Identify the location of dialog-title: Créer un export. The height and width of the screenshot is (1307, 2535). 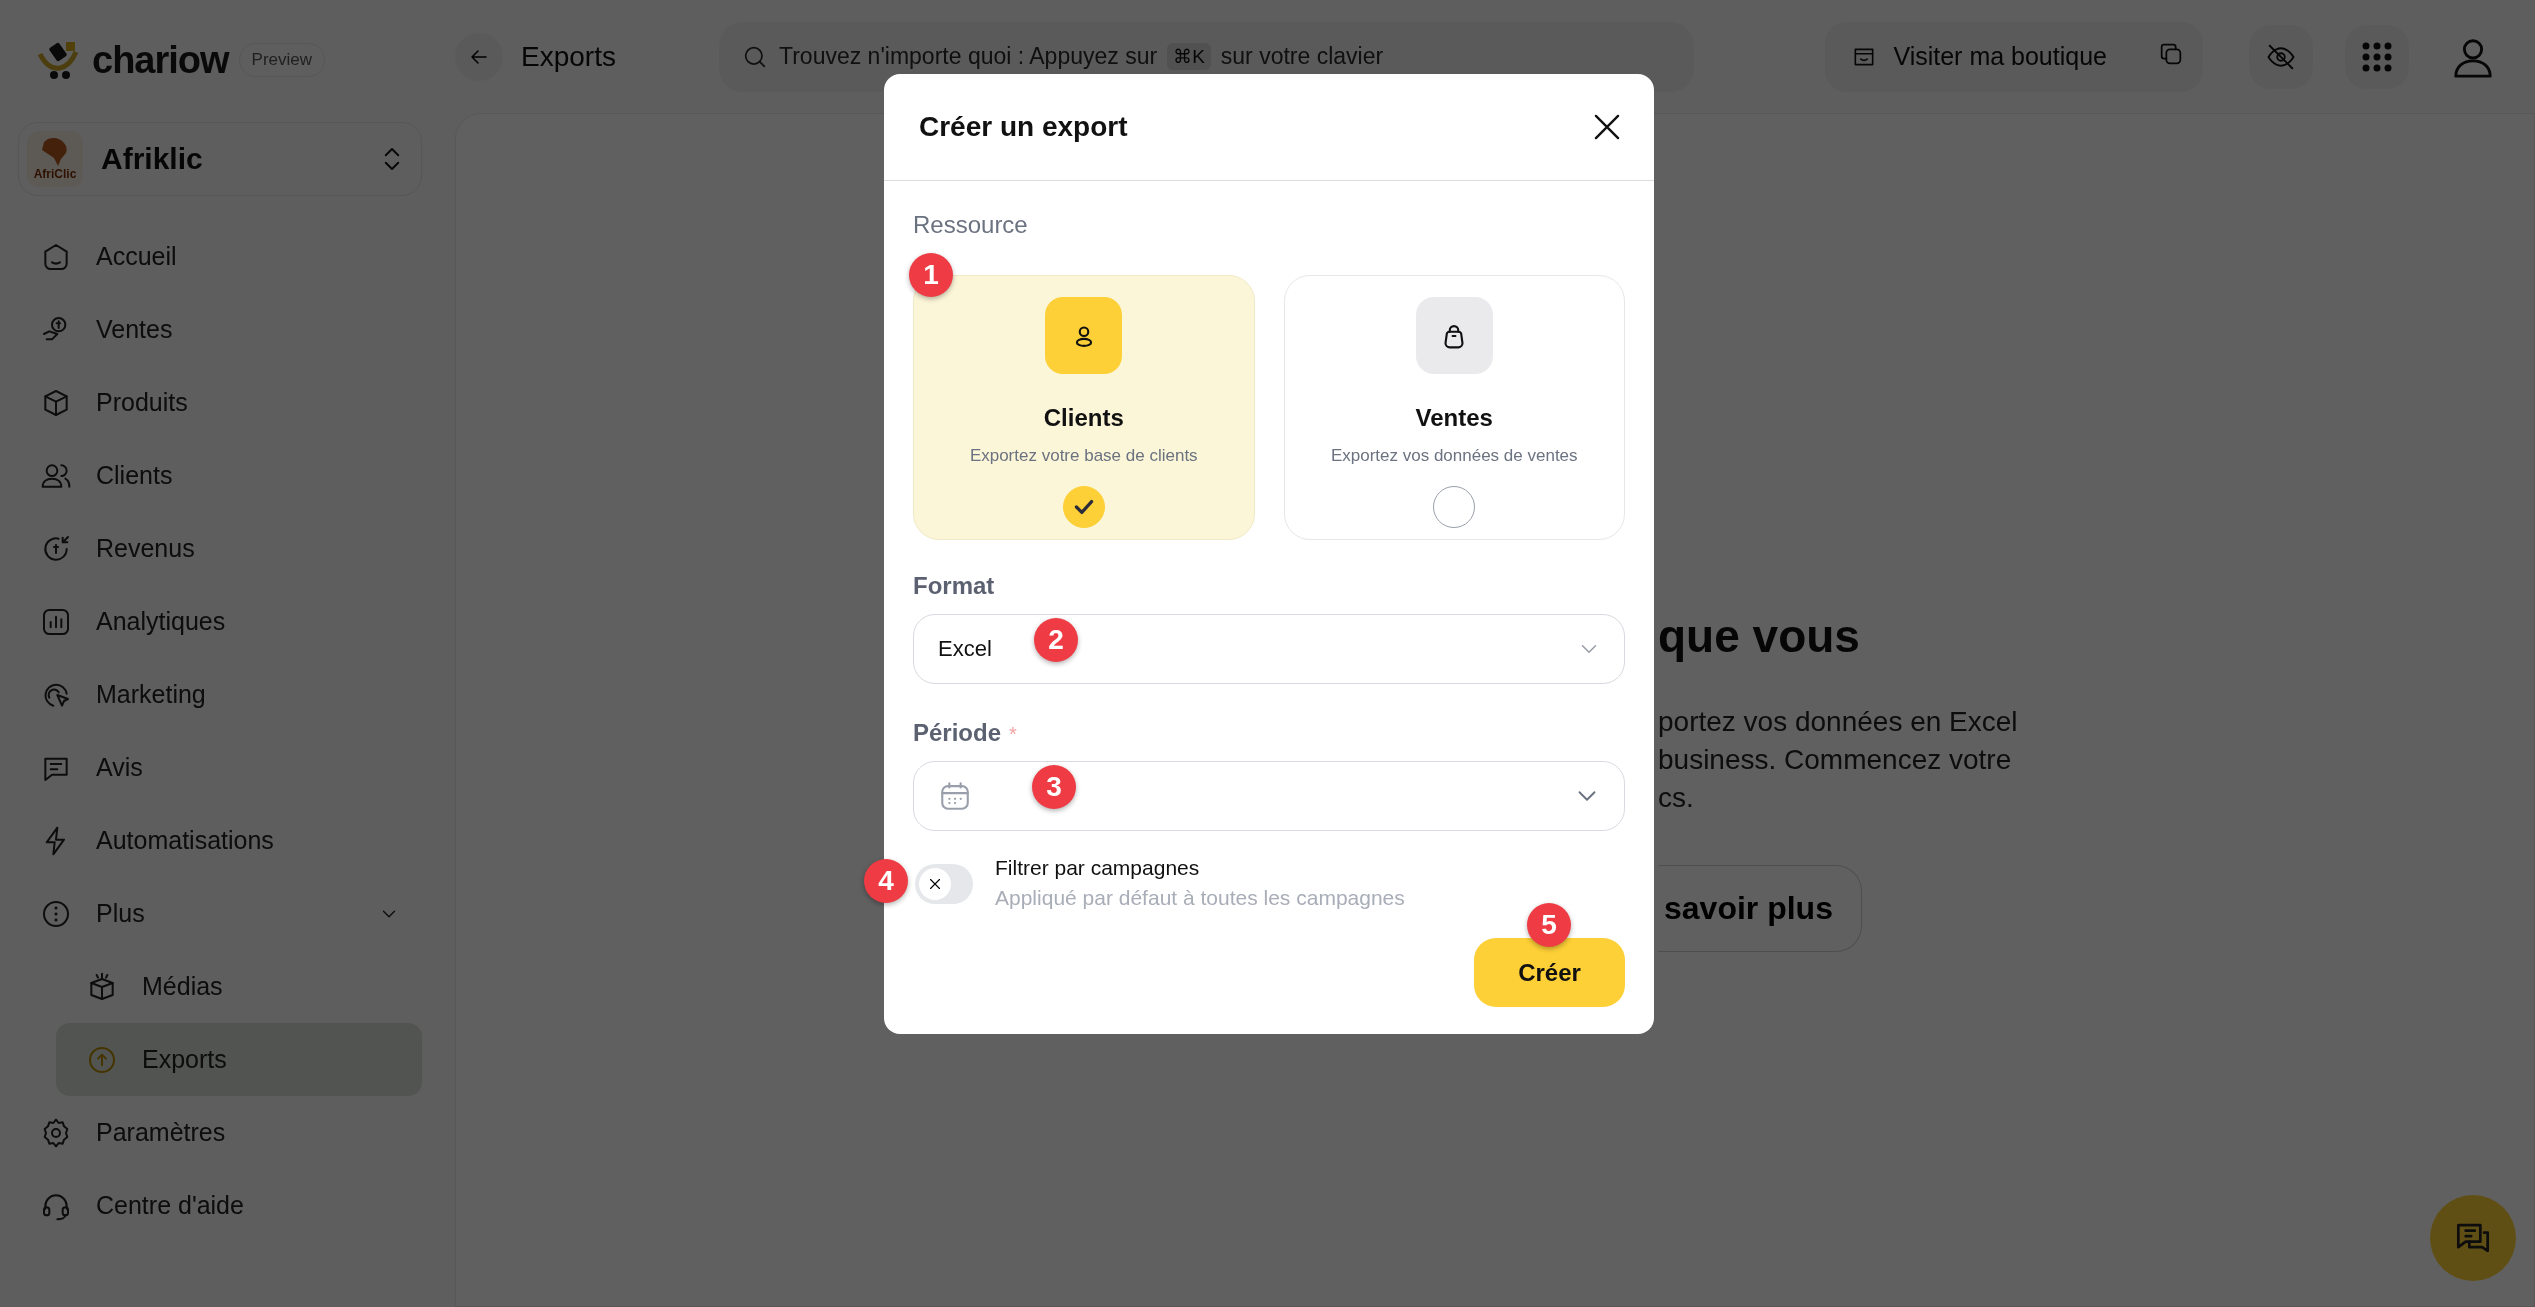
(1023, 127).